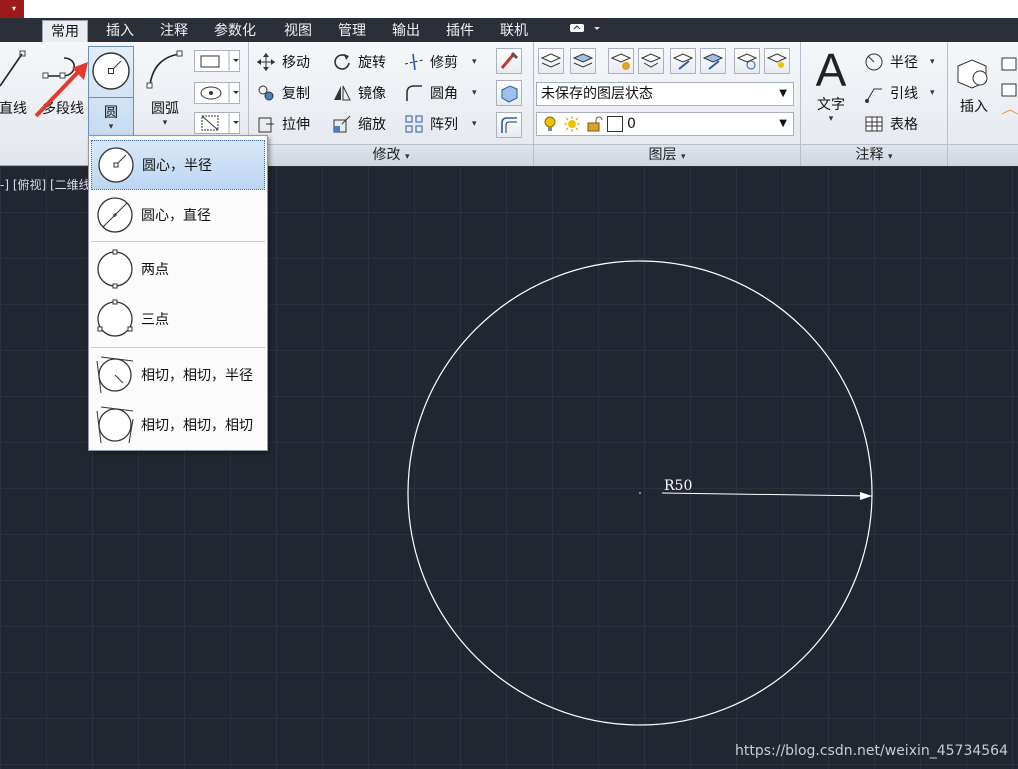  I want to click on circle-button: 圆 ▾, so click(111, 91).